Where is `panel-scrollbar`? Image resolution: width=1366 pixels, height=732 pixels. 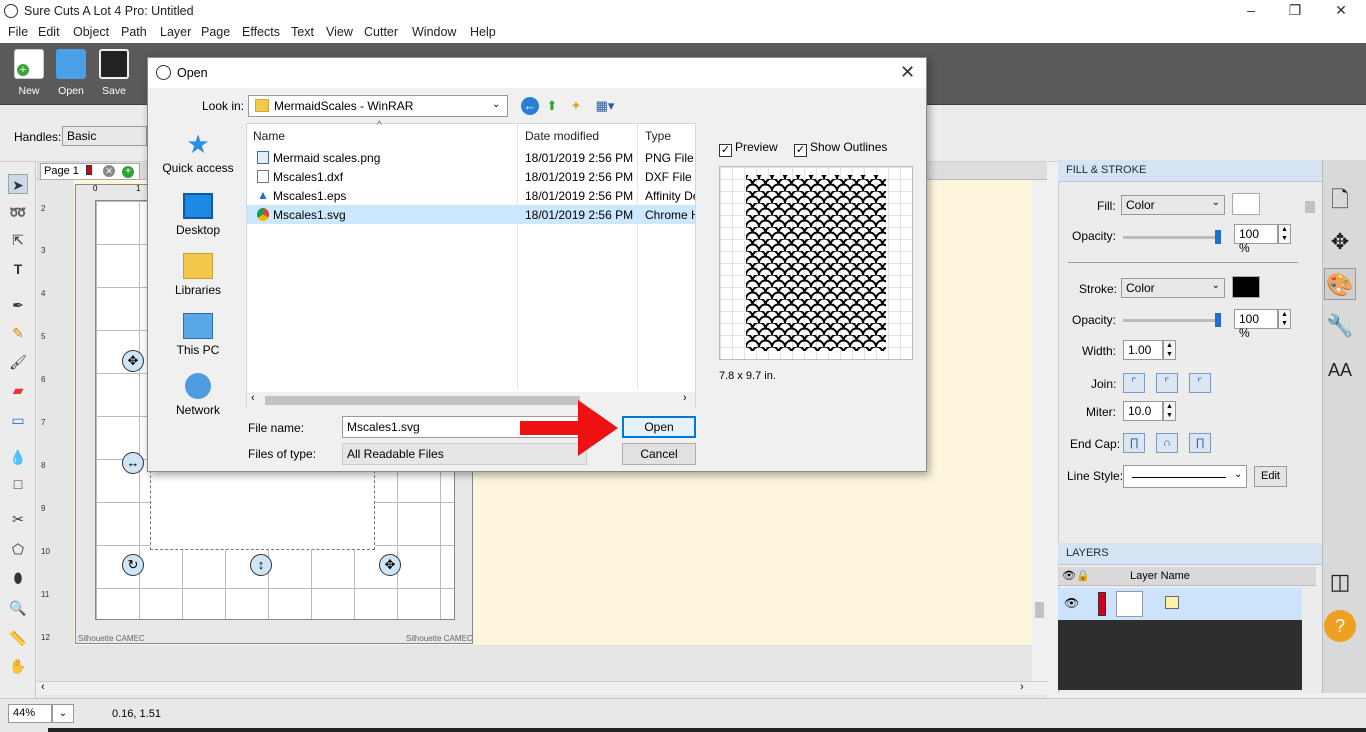
panel-scrollbar is located at coordinates (1310, 358).